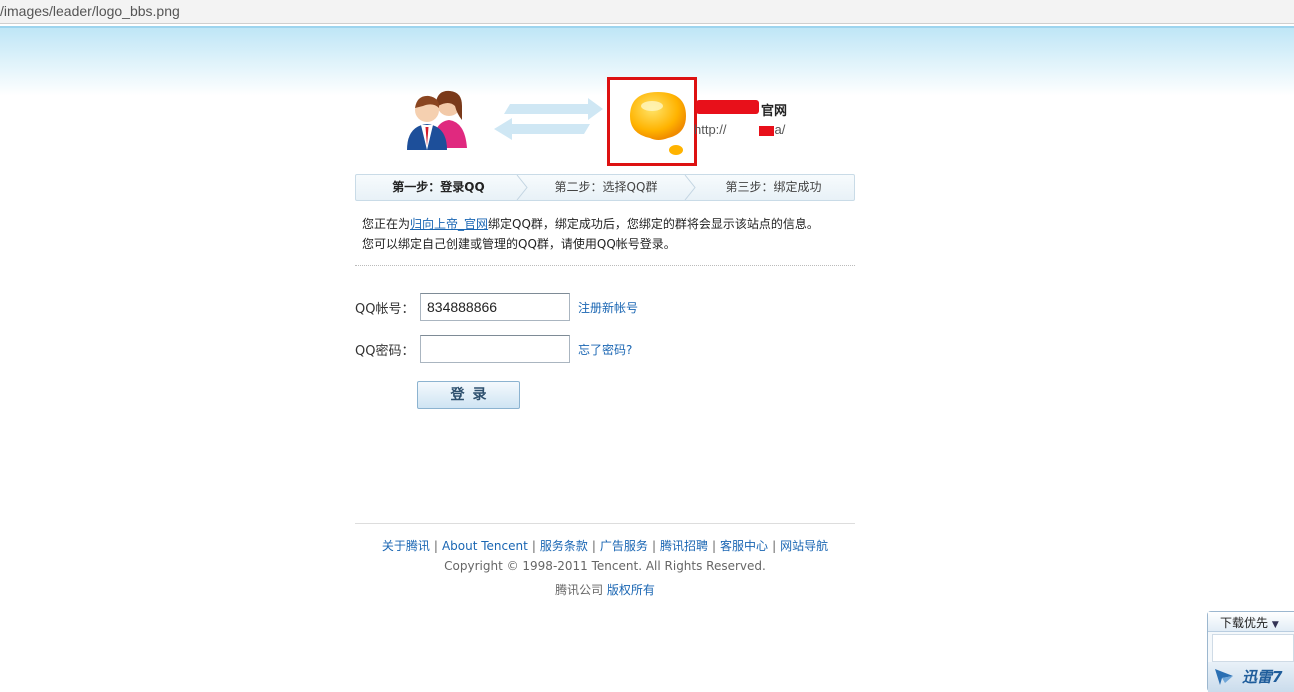 Image resolution: width=1294 pixels, height=692 pixels. Describe the element at coordinates (385, 309) in the screenshot. I see `account-label: QQ帐号：` at that location.